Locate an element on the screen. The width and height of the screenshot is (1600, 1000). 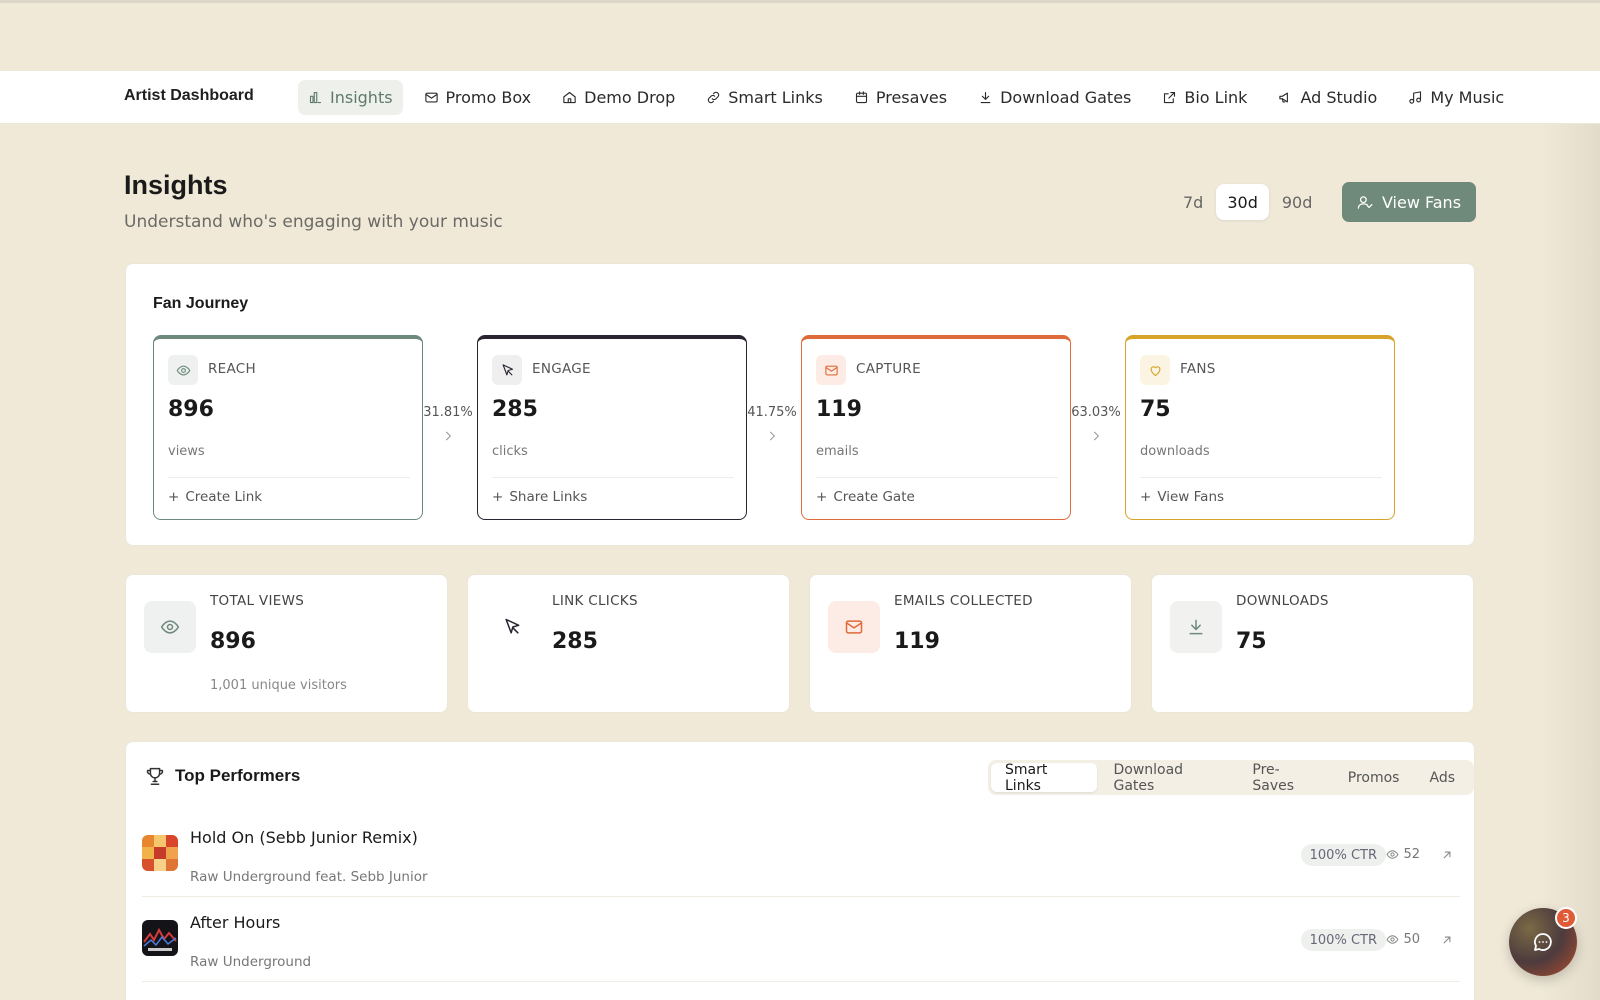
conversion-rate: 31.81% is located at coordinates (448, 412).